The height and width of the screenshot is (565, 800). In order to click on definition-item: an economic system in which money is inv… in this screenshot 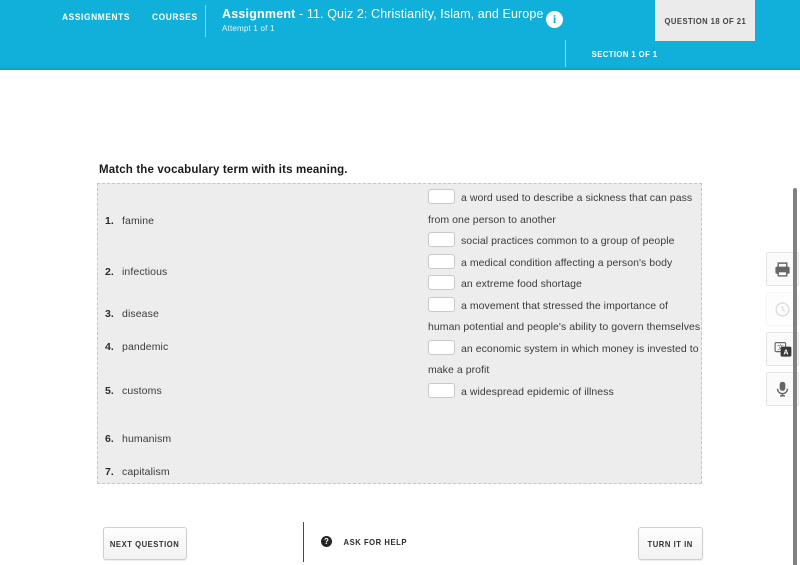, I will do `click(565, 360)`.